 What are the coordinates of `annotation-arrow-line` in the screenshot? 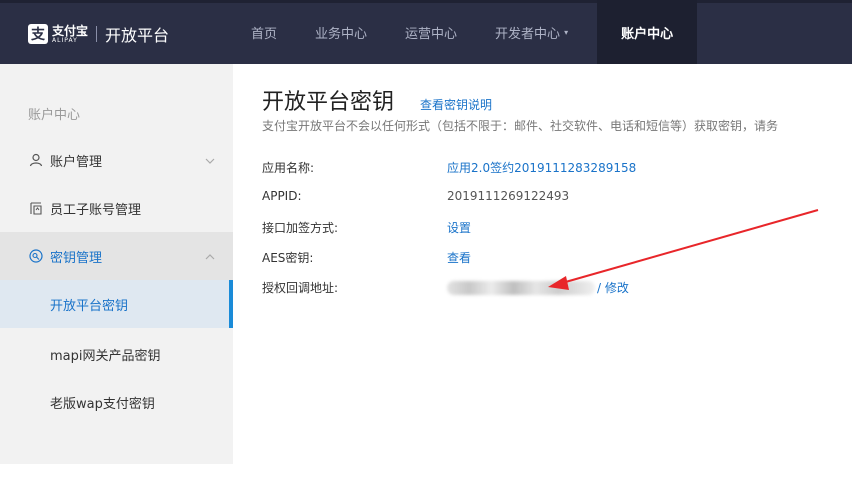 It's located at (690, 246).